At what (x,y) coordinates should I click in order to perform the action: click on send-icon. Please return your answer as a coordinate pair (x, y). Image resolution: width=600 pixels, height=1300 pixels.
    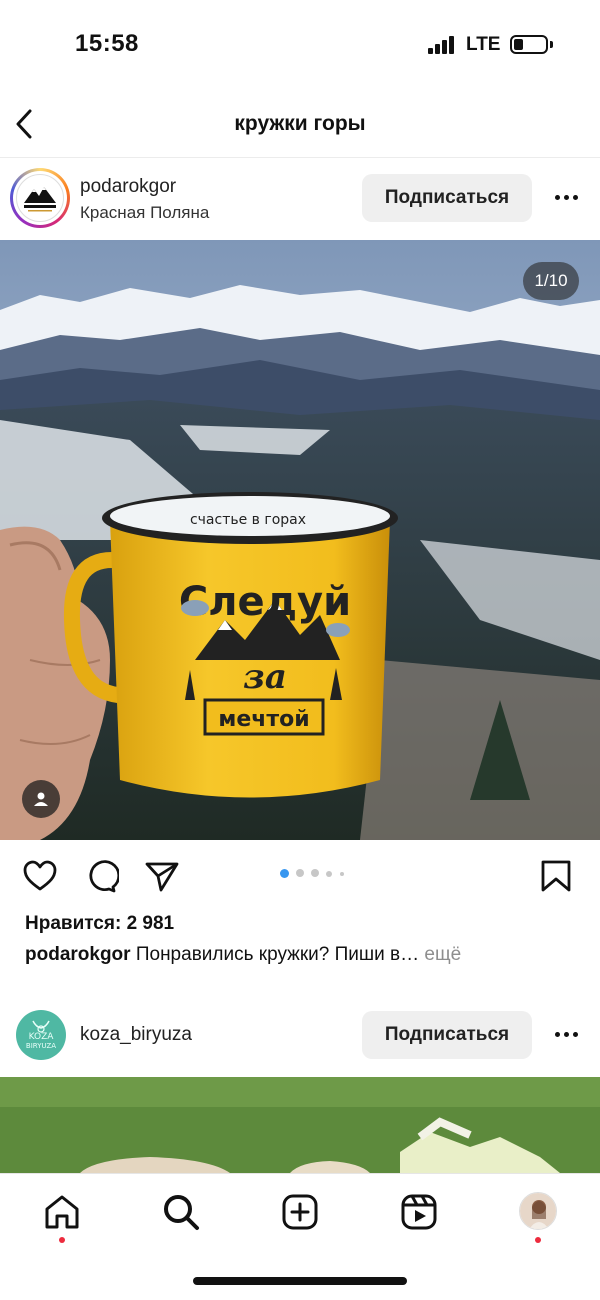
    Looking at the image, I should click on (162, 877).